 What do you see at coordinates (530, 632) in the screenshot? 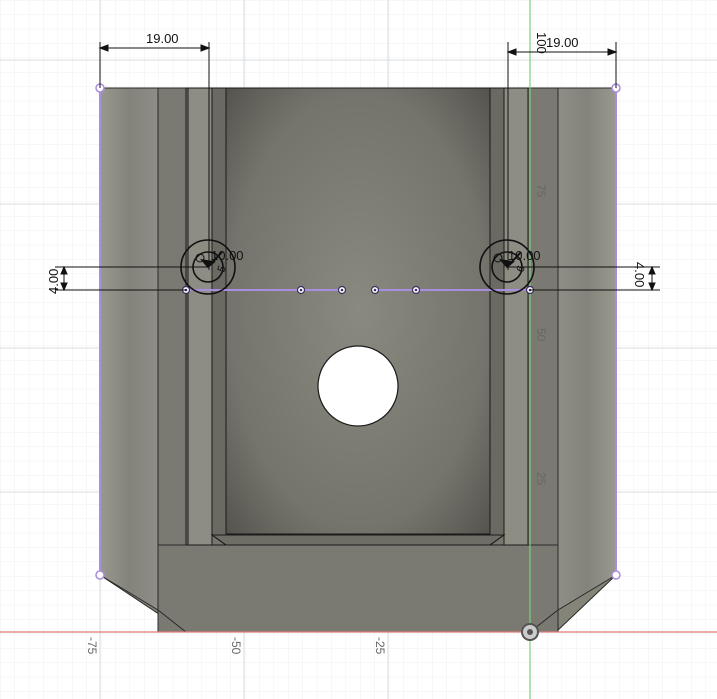
I see `origin-icon` at bounding box center [530, 632].